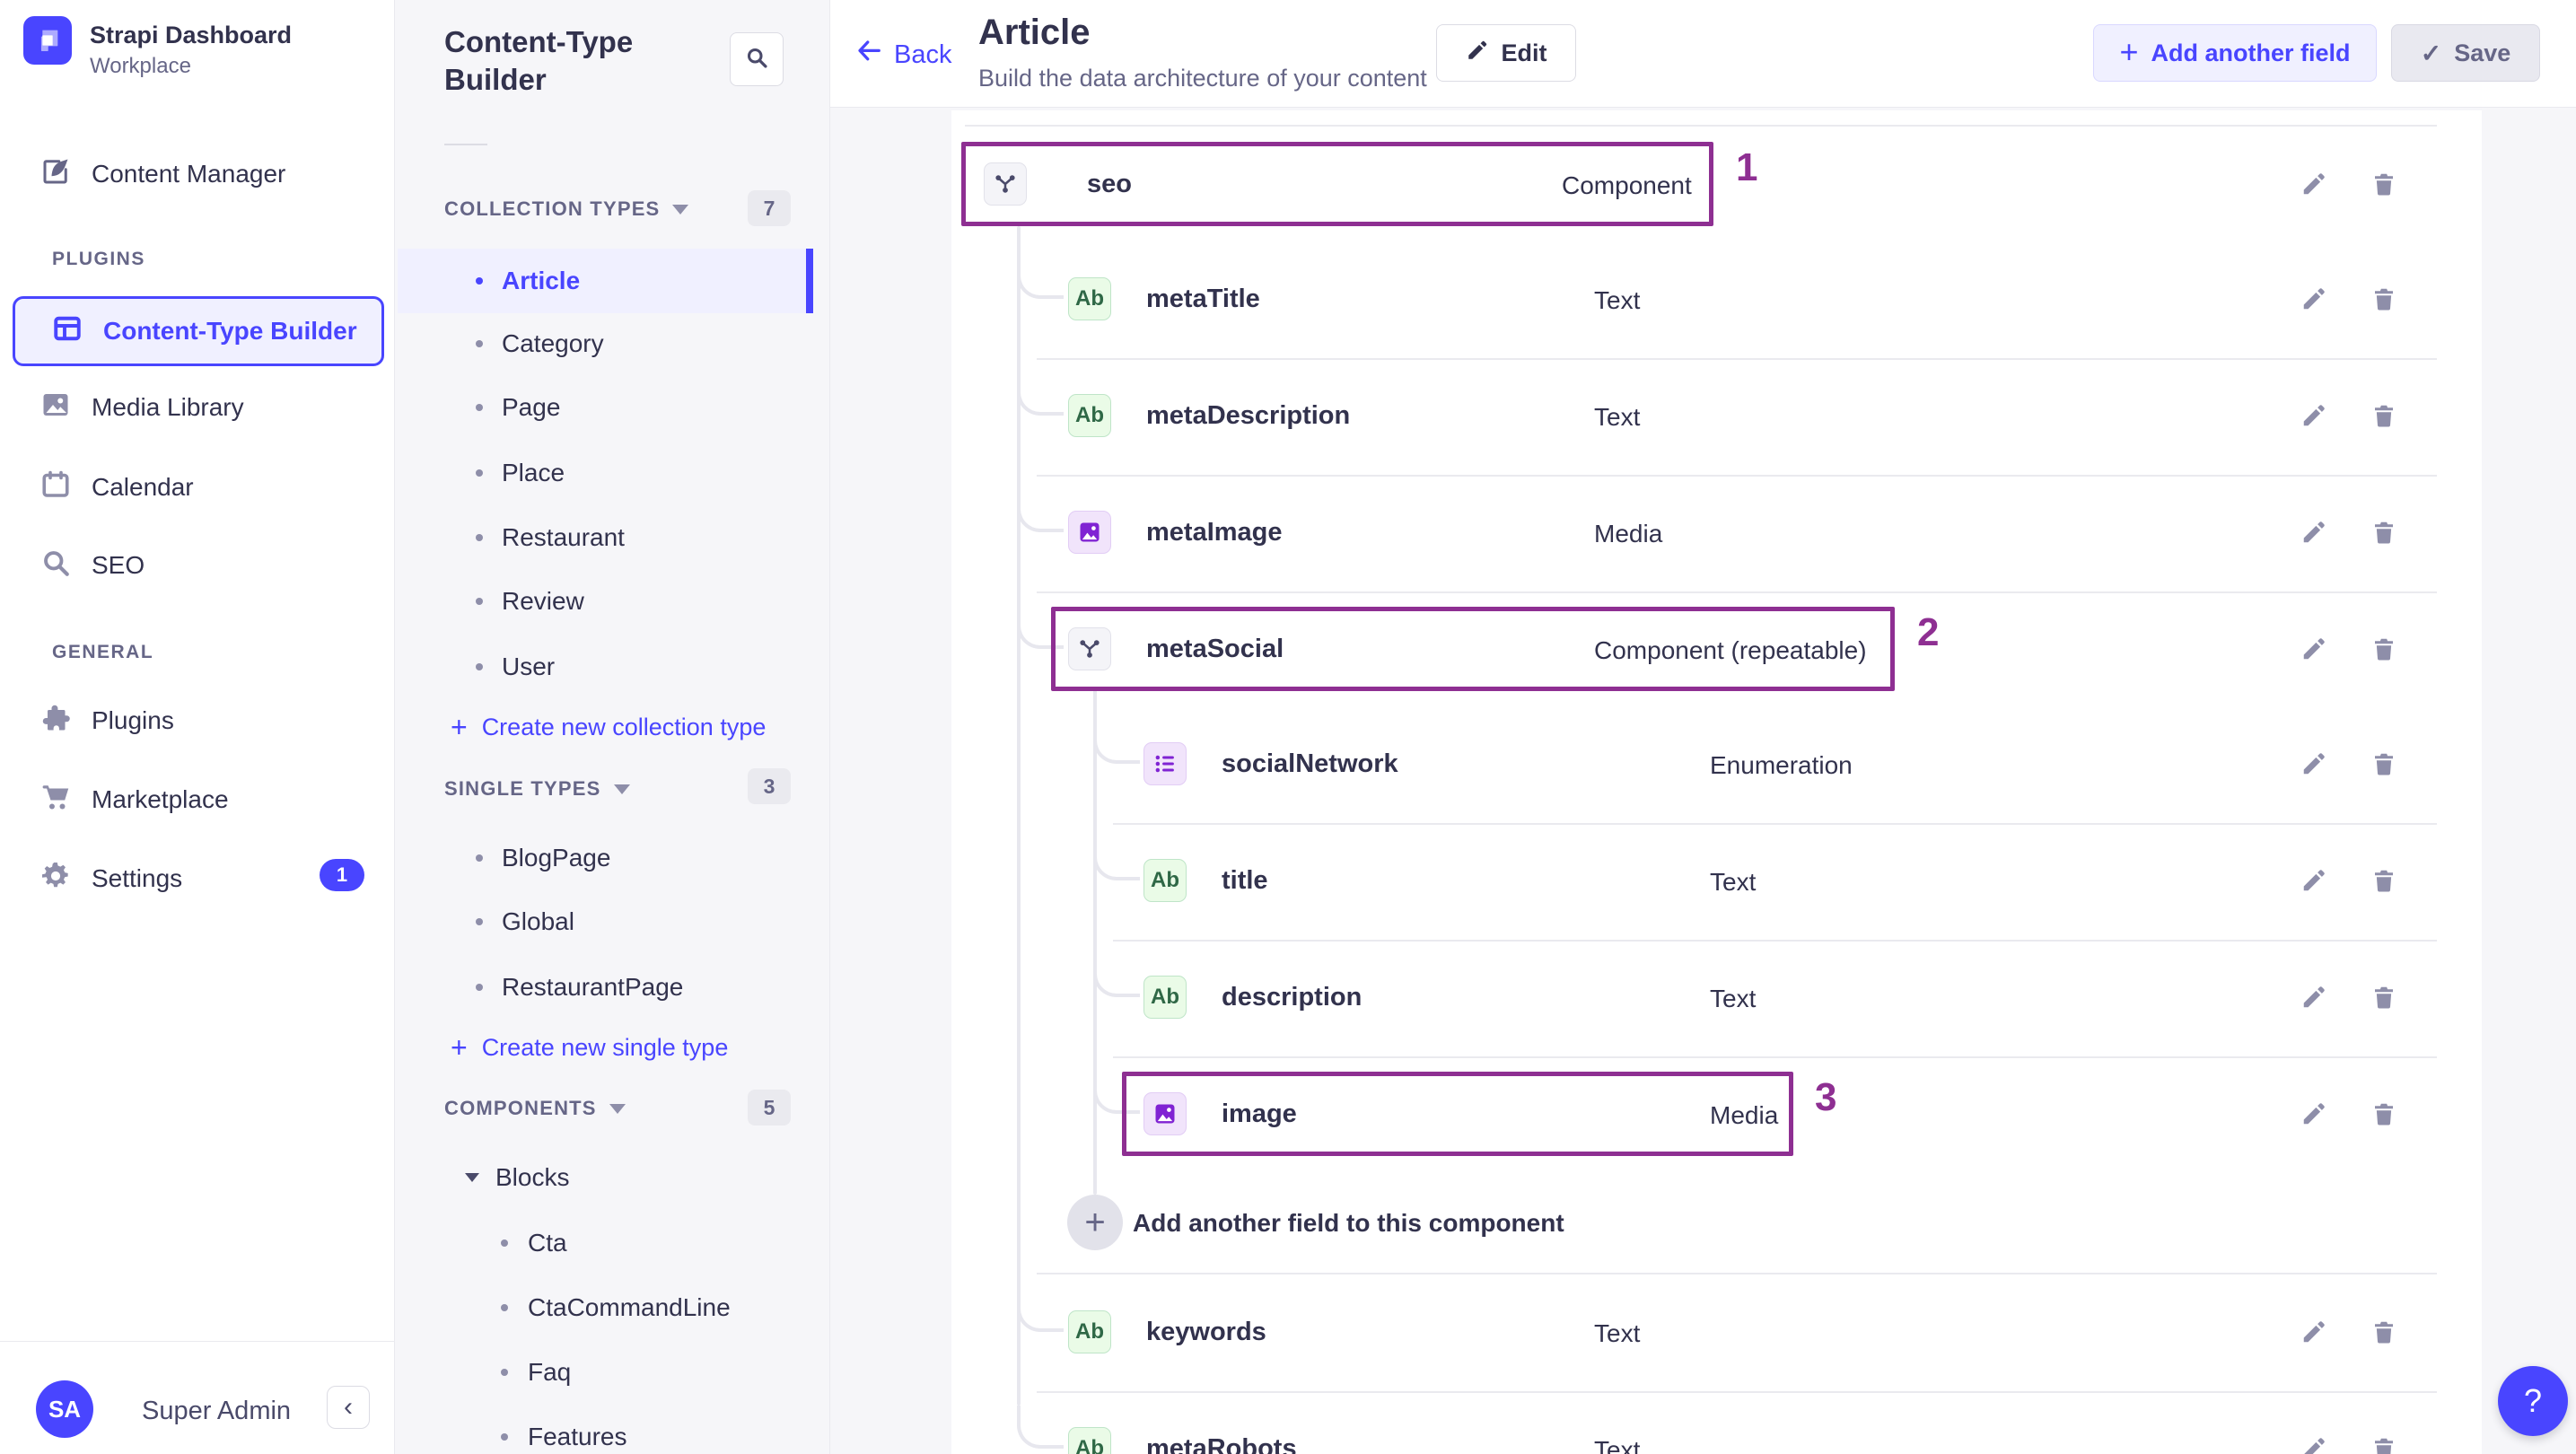  I want to click on field-row-metasocial: metaSocial Component (repeatable), so click(1716, 649).